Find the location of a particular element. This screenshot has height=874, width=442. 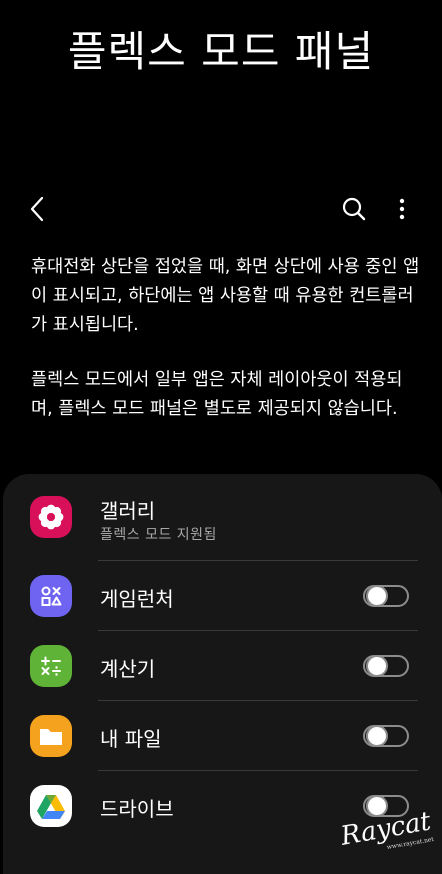

list-item-my-files: 내 파일 is located at coordinates (222, 736).